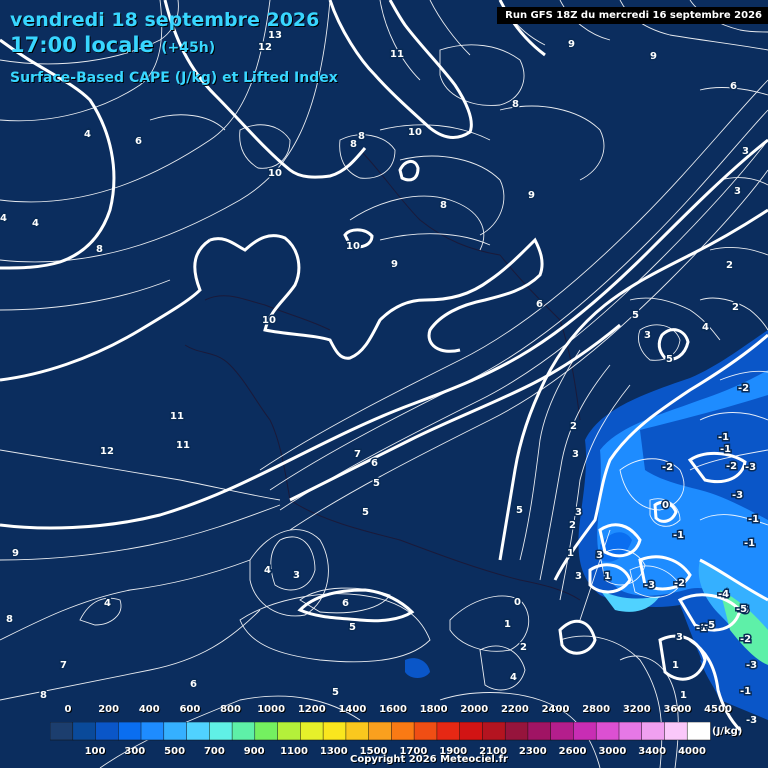 This screenshot has height=768, width=768. I want to click on contour-label: 11, so click(183, 445).